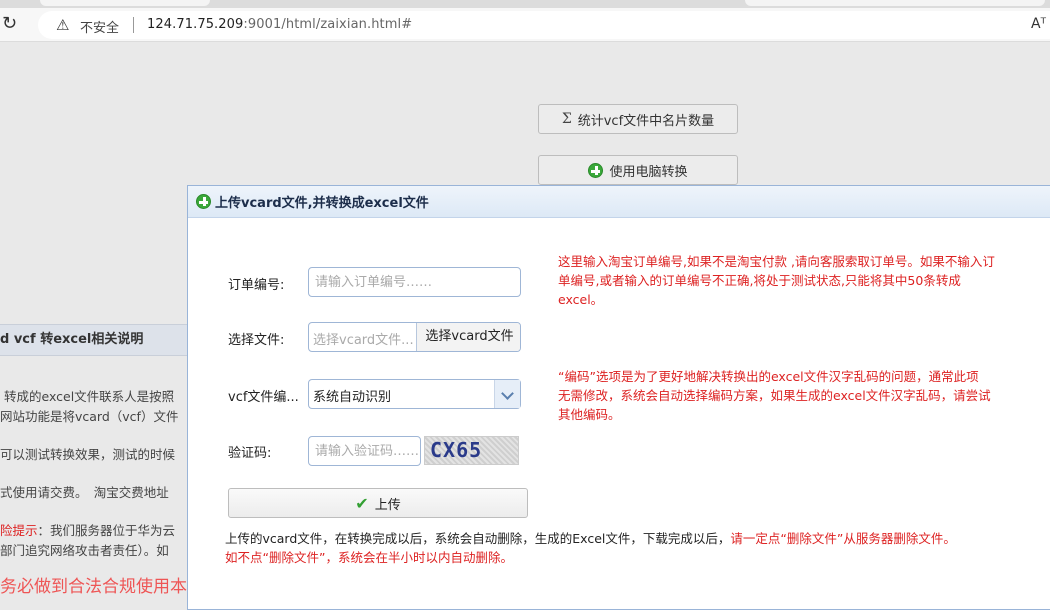  I want to click on risk-rest: ：我们服务器位于华为云, so click(106, 530).